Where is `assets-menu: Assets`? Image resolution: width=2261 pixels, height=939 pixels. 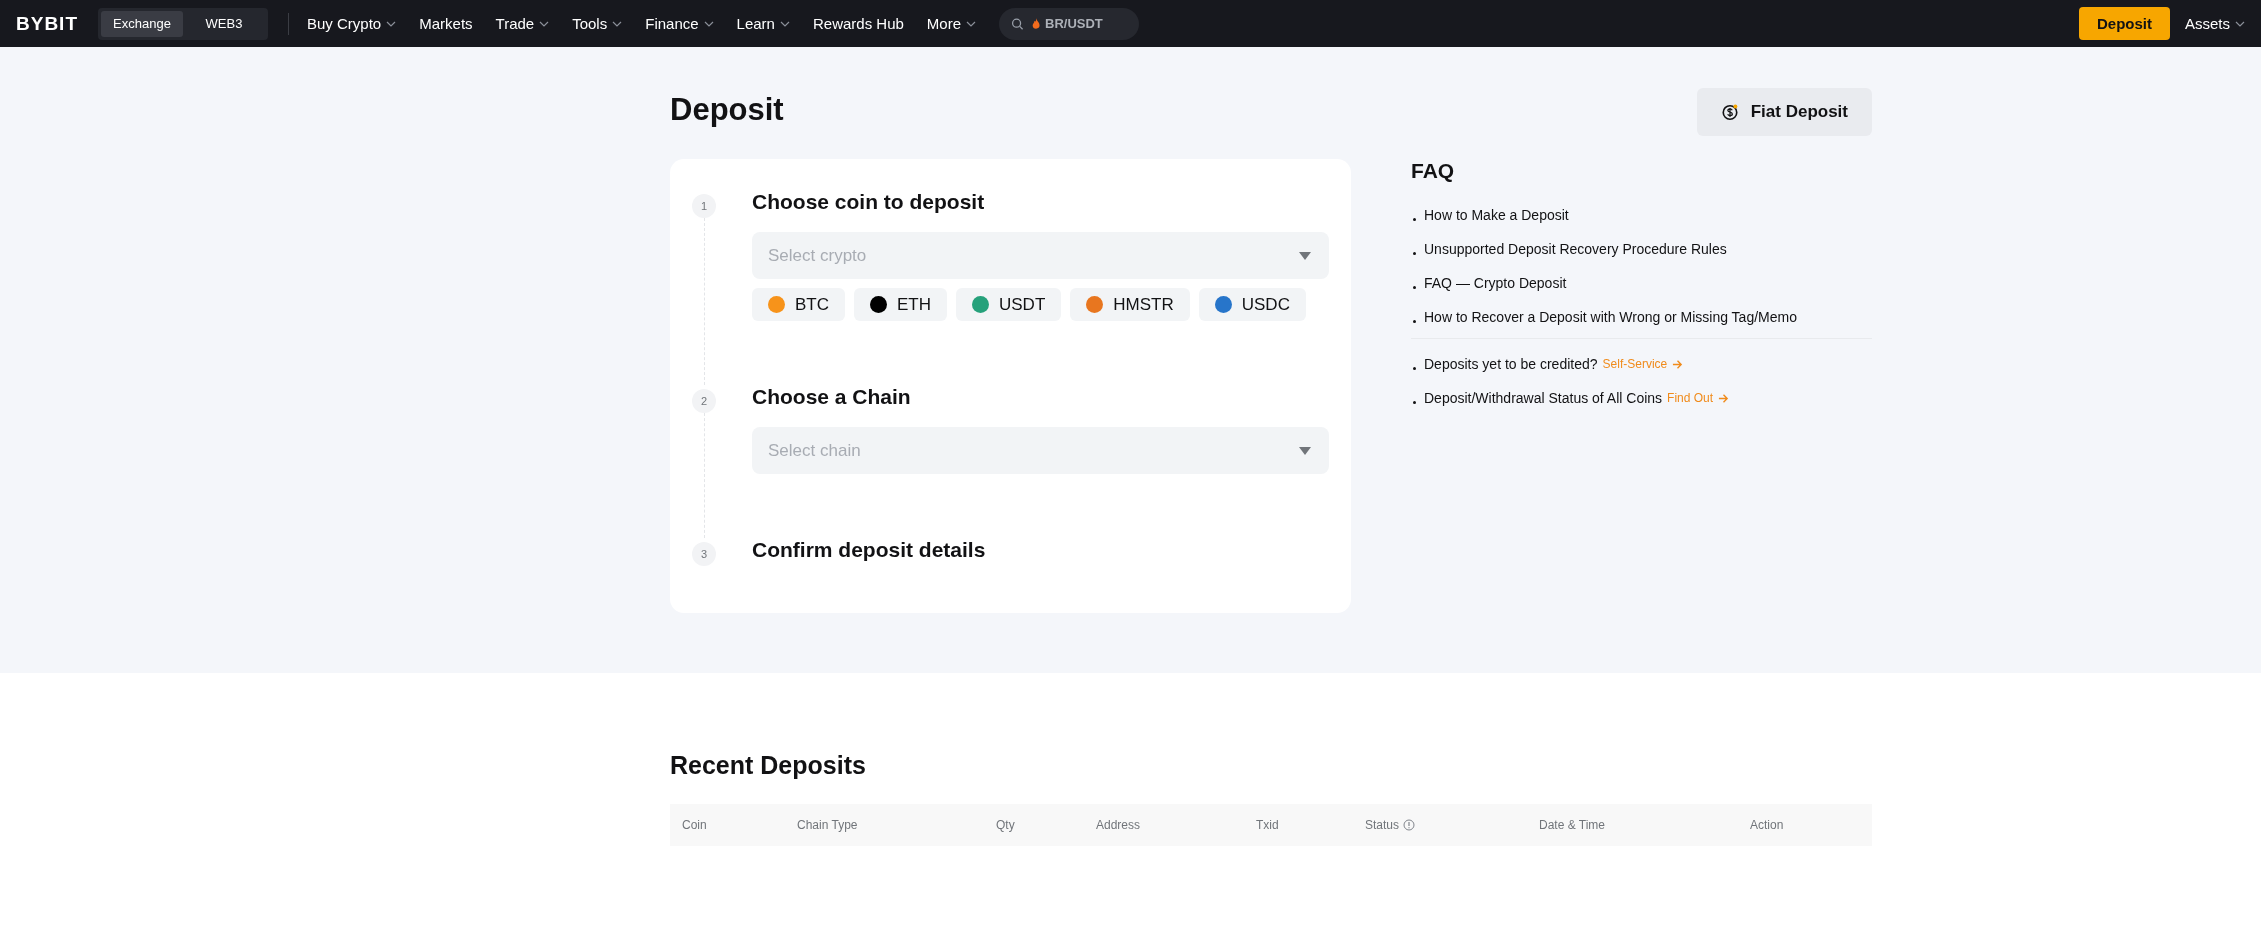
assets-menu: Assets is located at coordinates (2215, 23).